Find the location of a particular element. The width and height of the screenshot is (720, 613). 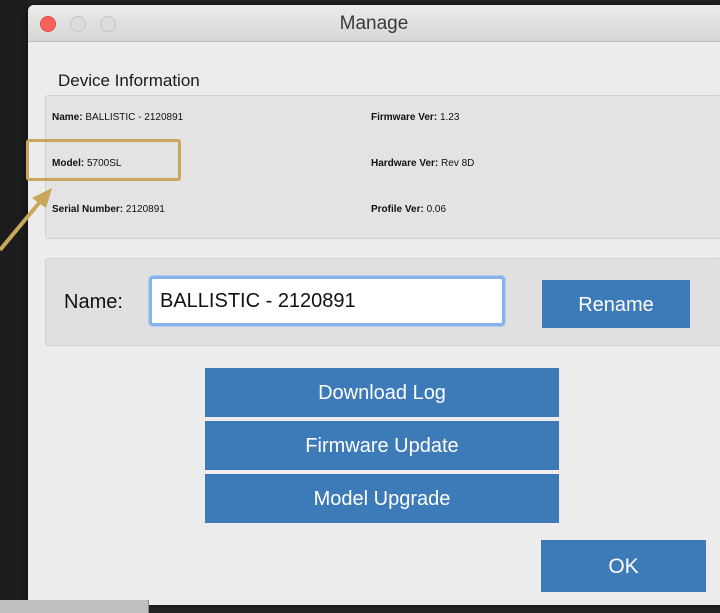

callout-arrow-icon is located at coordinates (26, 220).